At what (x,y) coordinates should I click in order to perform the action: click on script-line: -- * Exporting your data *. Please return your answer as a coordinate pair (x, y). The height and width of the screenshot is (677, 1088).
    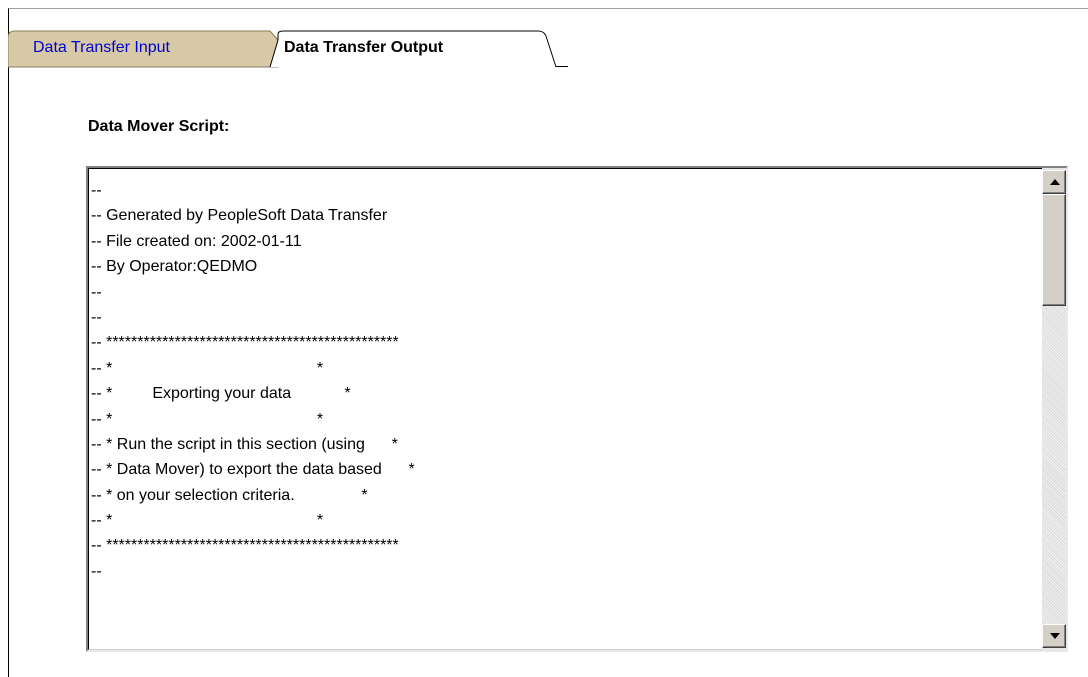
    Looking at the image, I should click on (221, 394).